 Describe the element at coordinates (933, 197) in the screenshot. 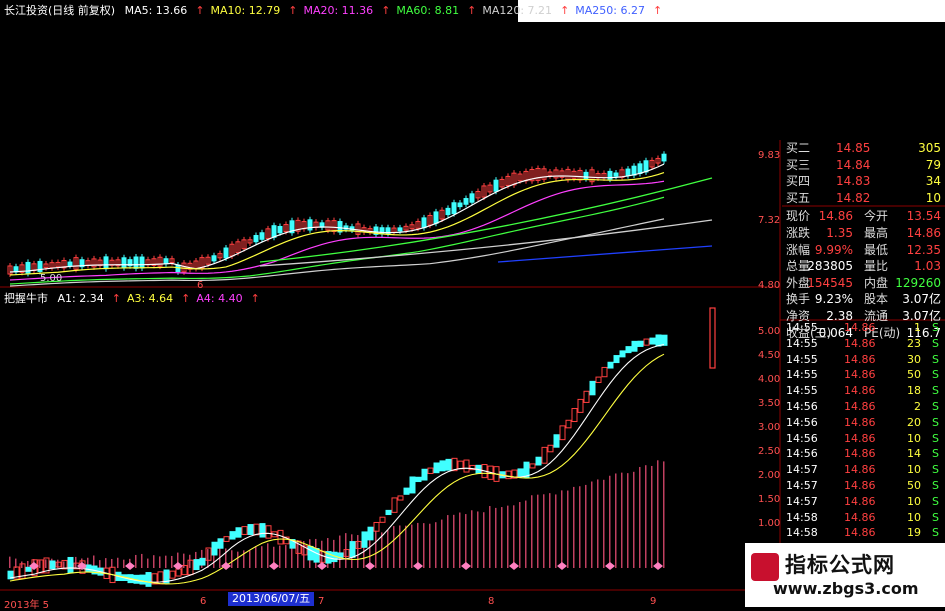

I see `bid-volume: 10` at that location.